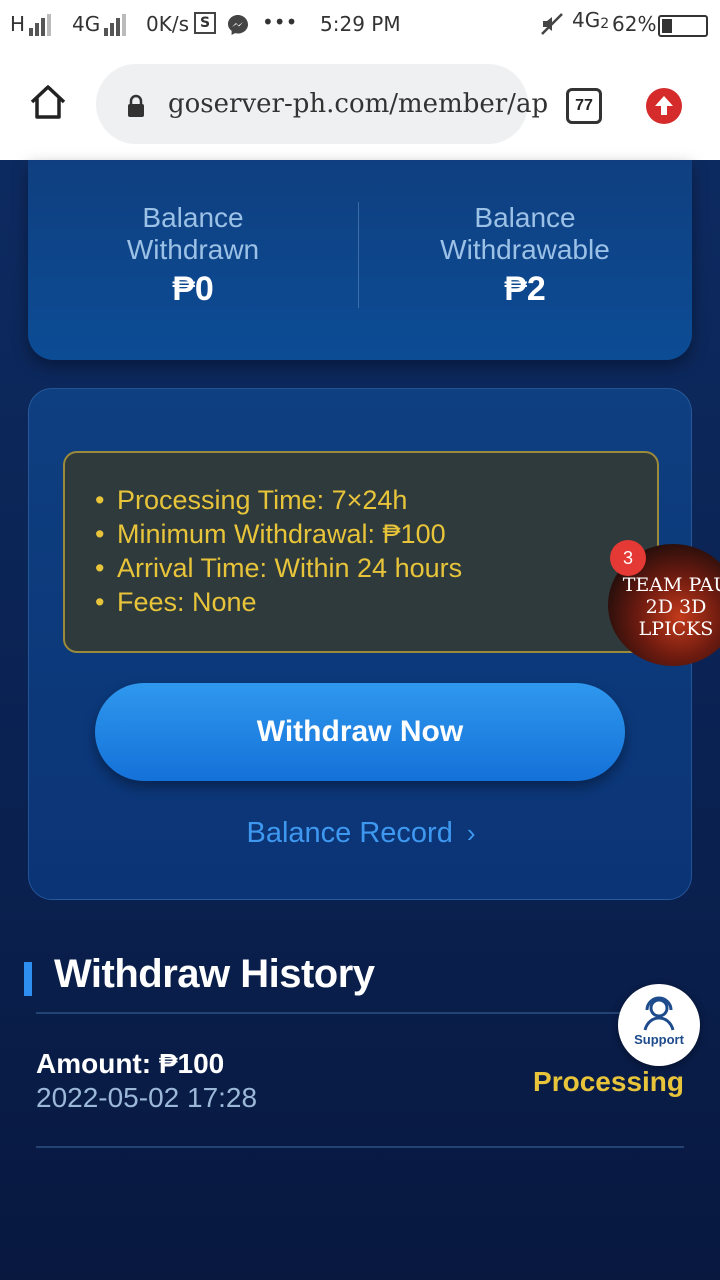  I want to click on battery-icon, so click(683, 26).